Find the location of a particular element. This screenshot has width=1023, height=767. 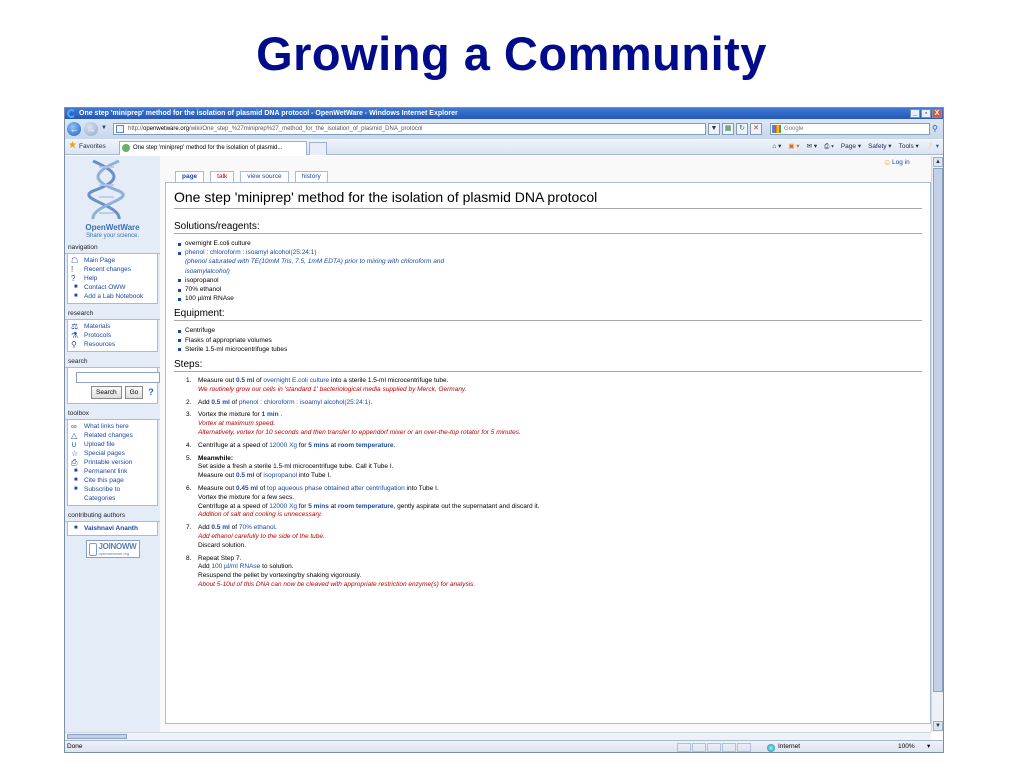

step-number: 1. is located at coordinates (189, 381).